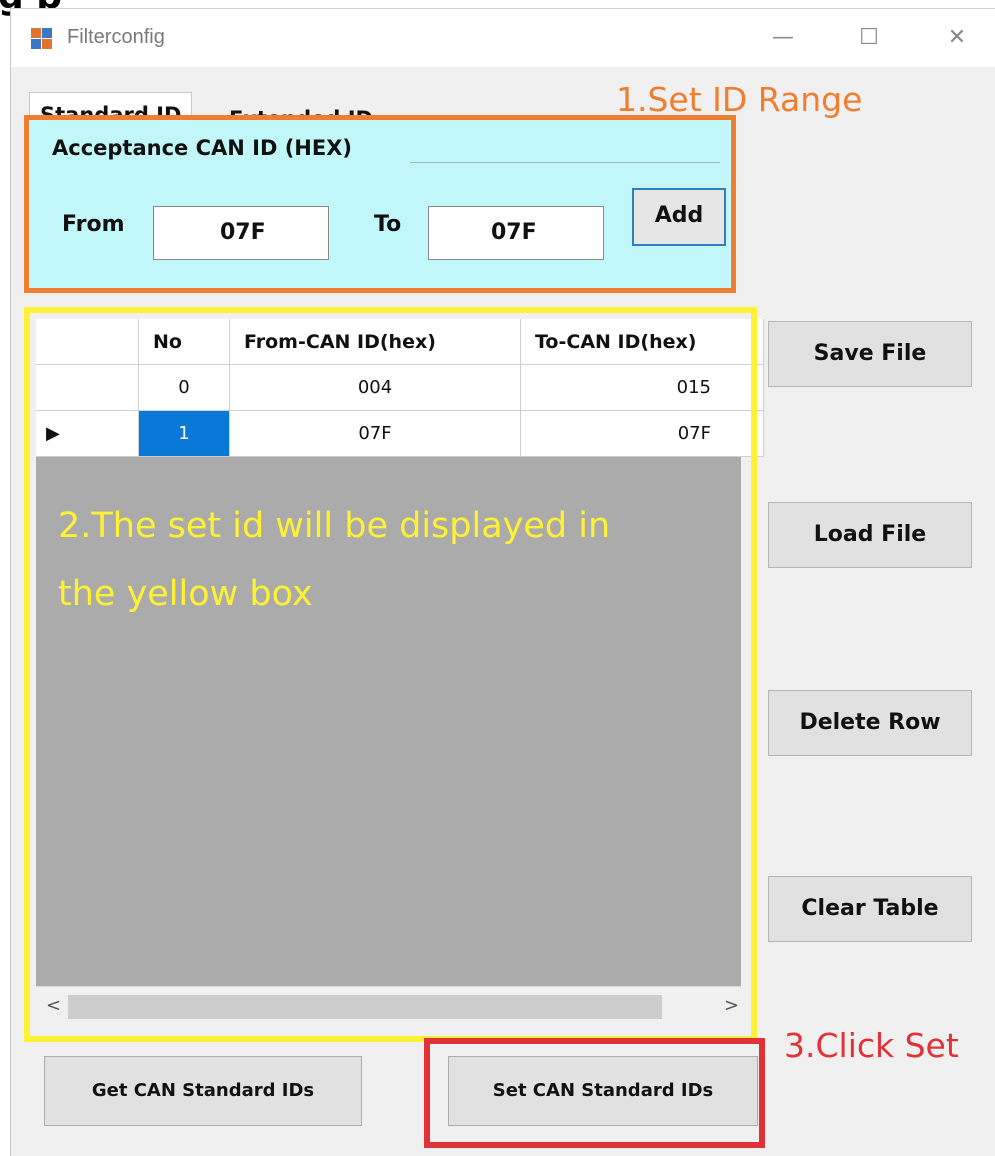 Image resolution: width=995 pixels, height=1156 pixels. What do you see at coordinates (380, 204) in the screenshot?
I see `annotation-box-orange` at bounding box center [380, 204].